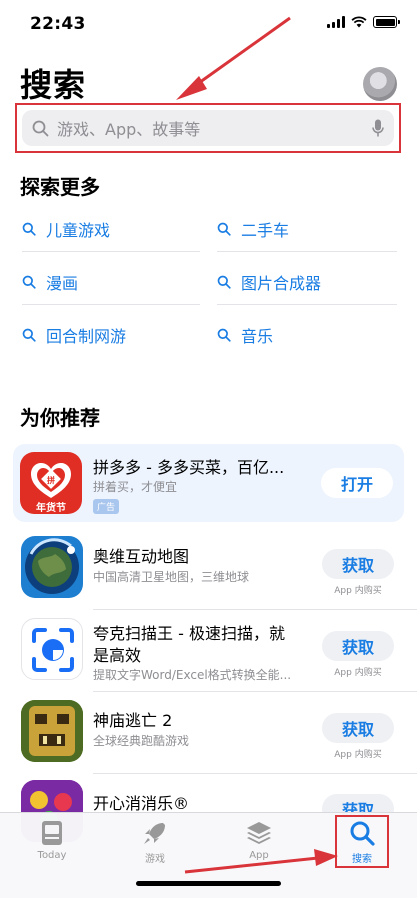 This screenshot has width=417, height=898. I want to click on wifi-icon, so click(359, 22).